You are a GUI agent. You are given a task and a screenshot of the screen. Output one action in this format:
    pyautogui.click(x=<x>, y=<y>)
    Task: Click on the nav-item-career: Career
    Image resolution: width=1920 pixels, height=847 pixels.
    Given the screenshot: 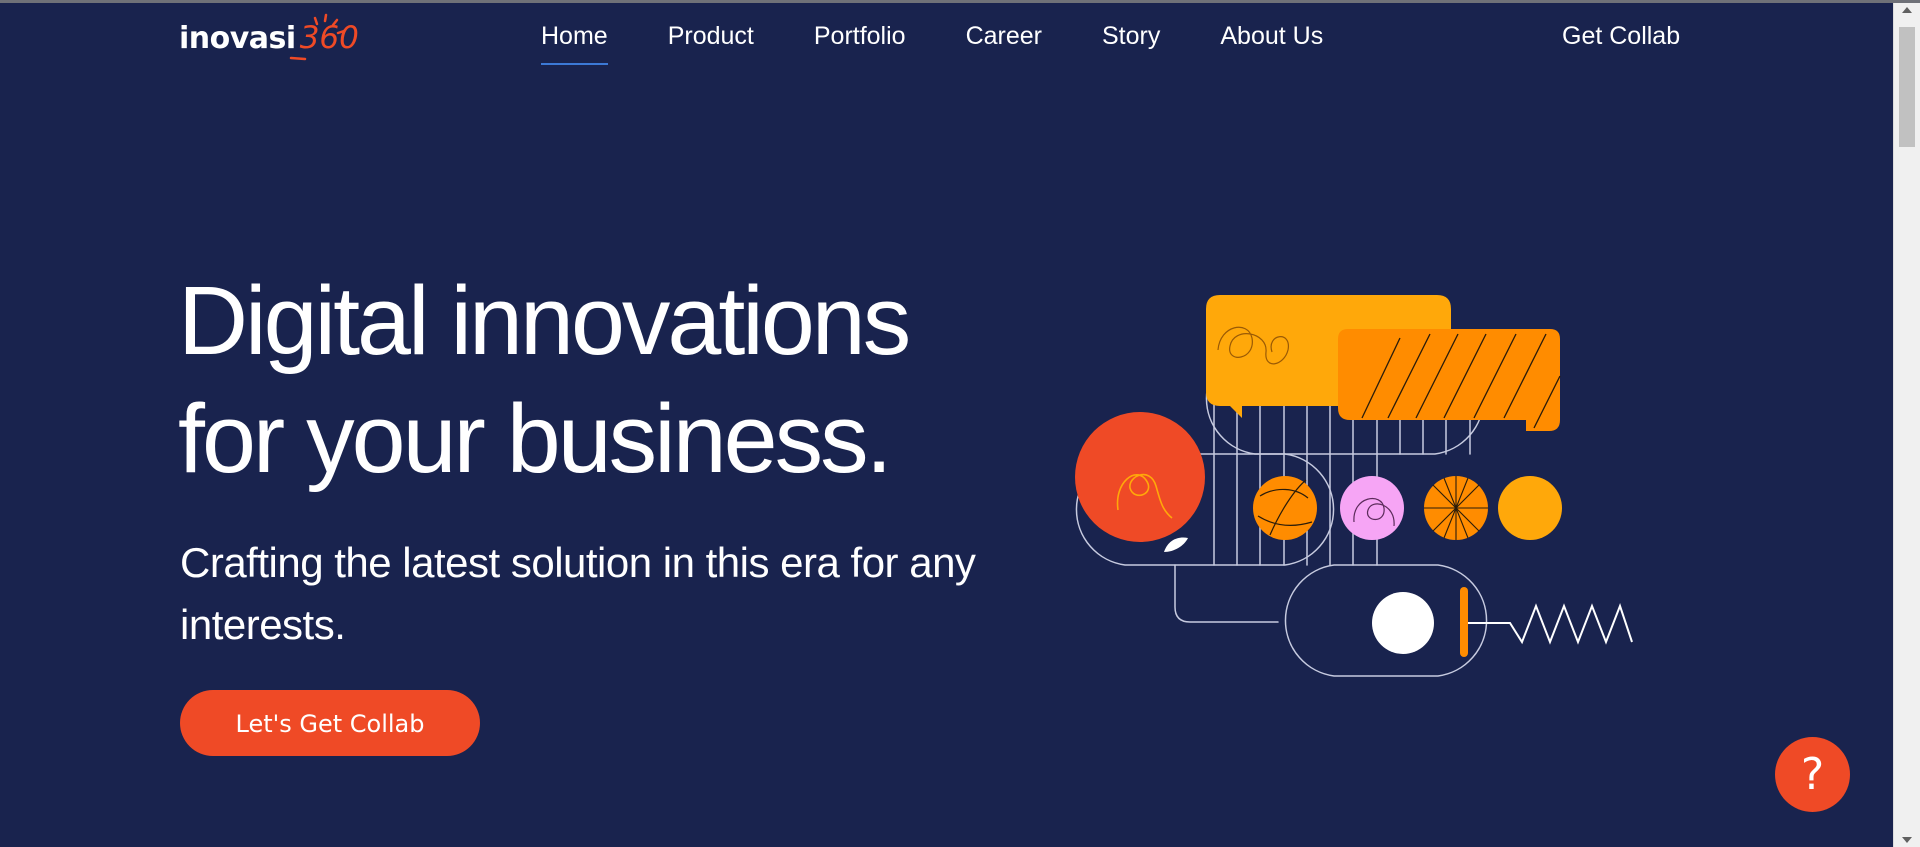 What is the action you would take?
    pyautogui.click(x=1004, y=41)
    